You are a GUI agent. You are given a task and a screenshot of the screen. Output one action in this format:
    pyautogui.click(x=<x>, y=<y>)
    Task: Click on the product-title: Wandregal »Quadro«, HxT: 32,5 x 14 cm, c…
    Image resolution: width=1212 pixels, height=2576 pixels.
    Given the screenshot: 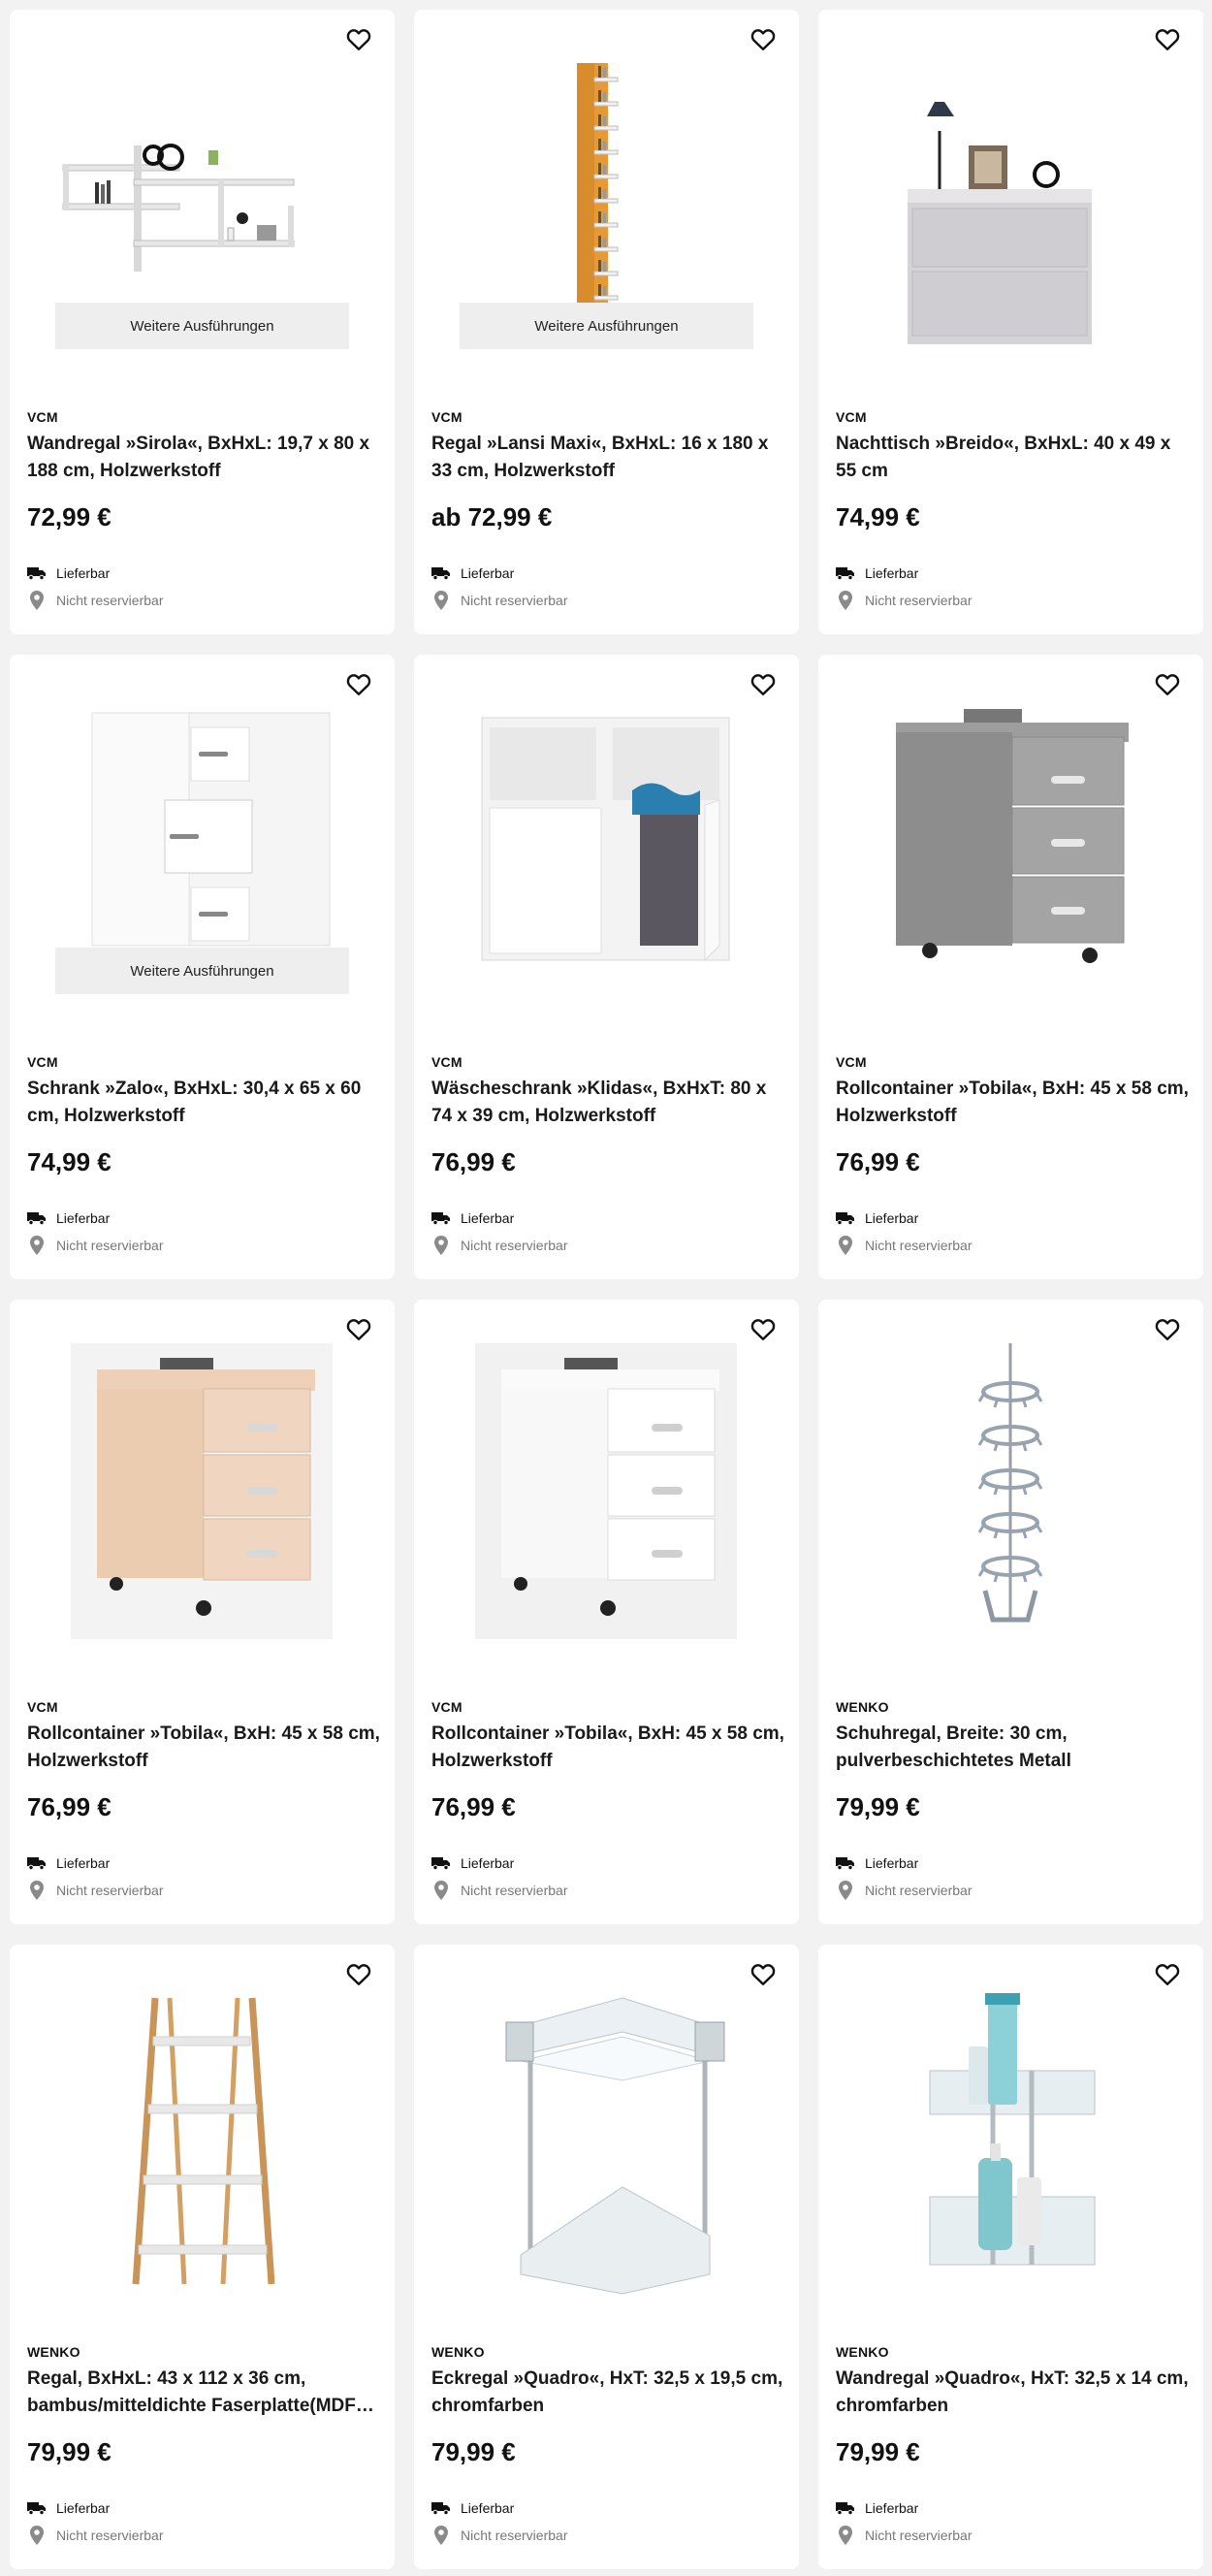 What is the action you would take?
    pyautogui.click(x=1013, y=2393)
    